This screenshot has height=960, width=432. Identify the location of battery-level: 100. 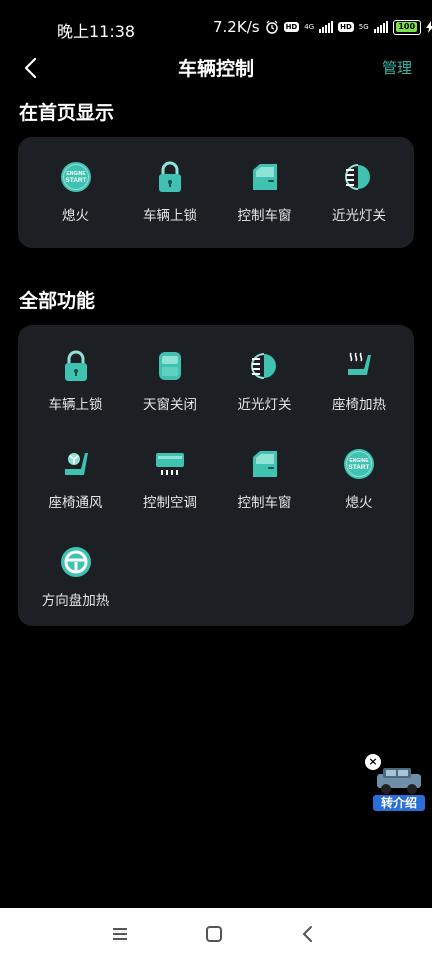
(407, 27).